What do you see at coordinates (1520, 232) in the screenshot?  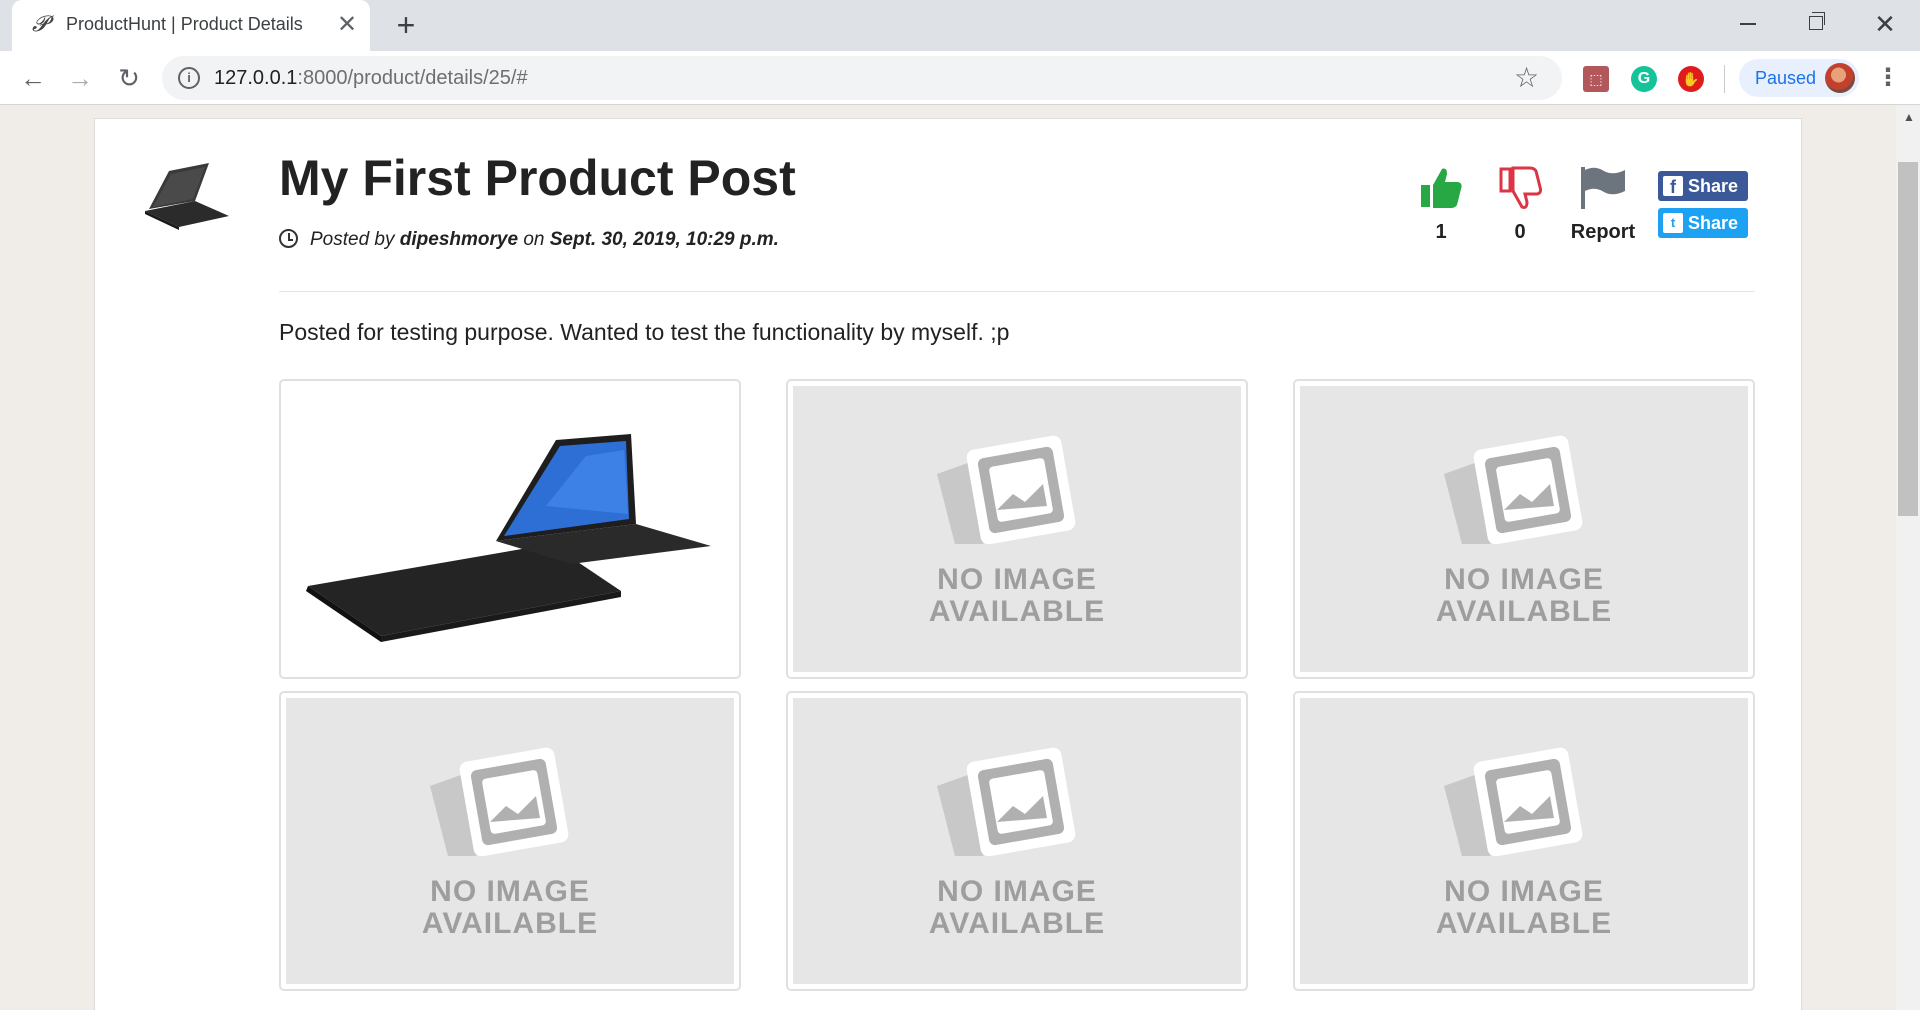 I see `downvote-count: 0` at bounding box center [1520, 232].